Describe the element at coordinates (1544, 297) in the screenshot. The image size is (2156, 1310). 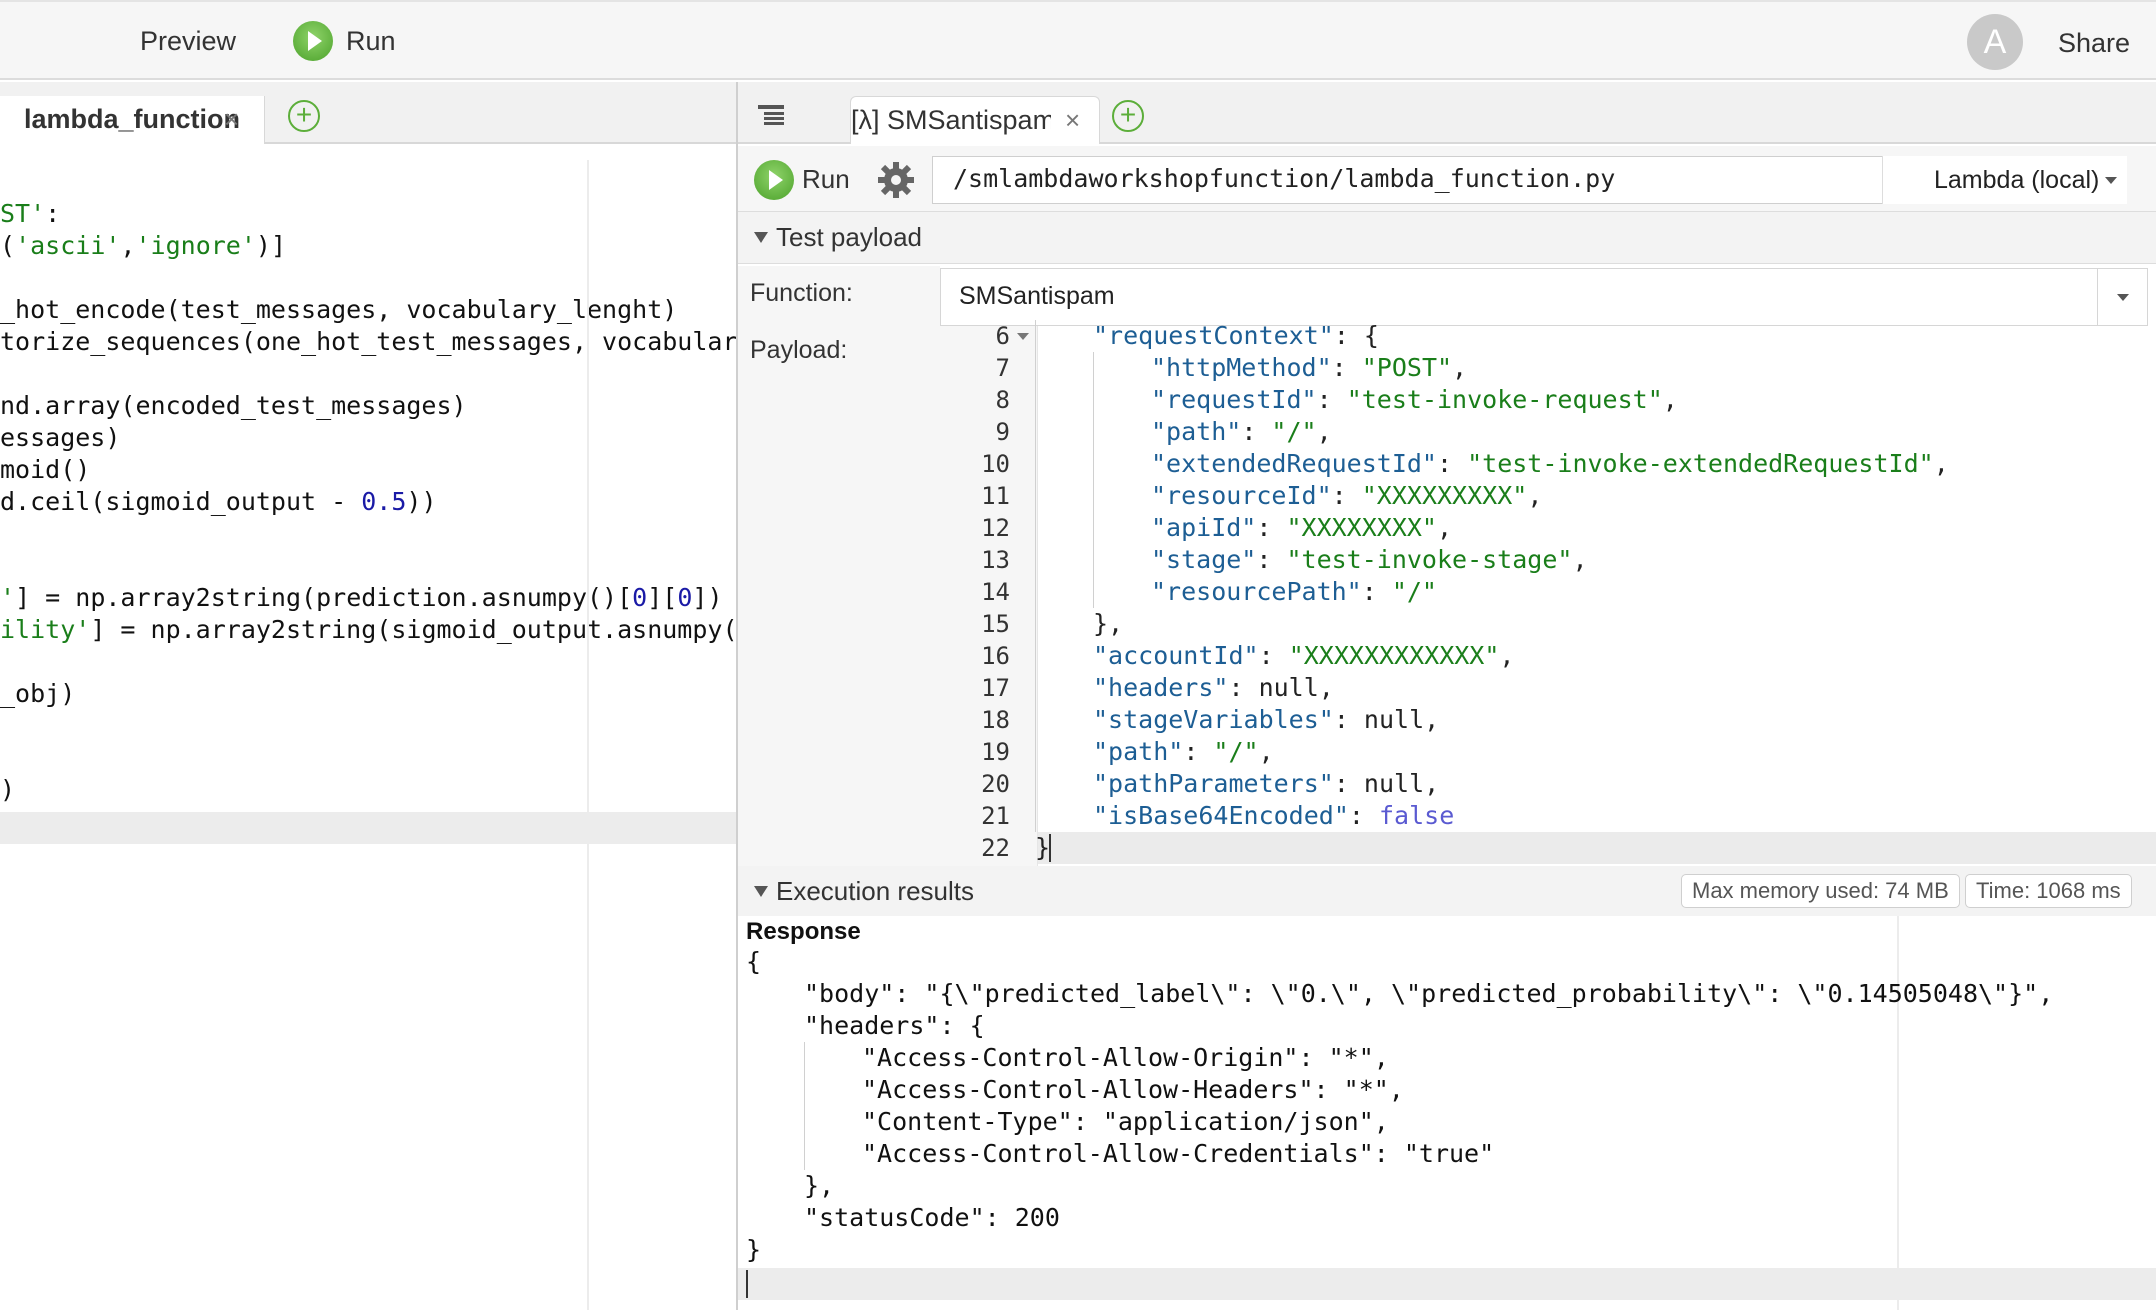
I see `function-select: SMSantispam` at that location.